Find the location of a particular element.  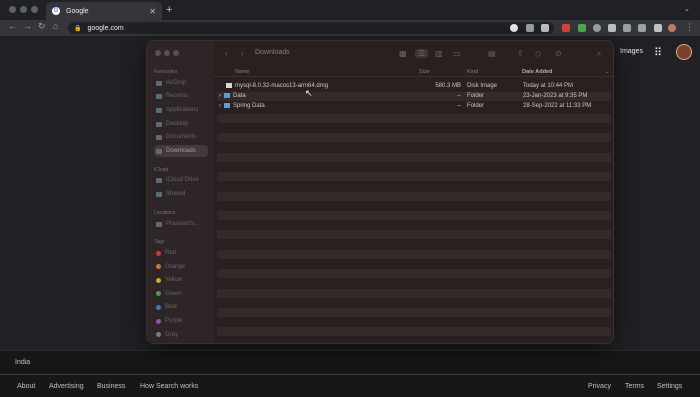

file-row: › Data -- Folder 23-Jan-2023 at 9:35 PM is located at coordinates (414, 96).